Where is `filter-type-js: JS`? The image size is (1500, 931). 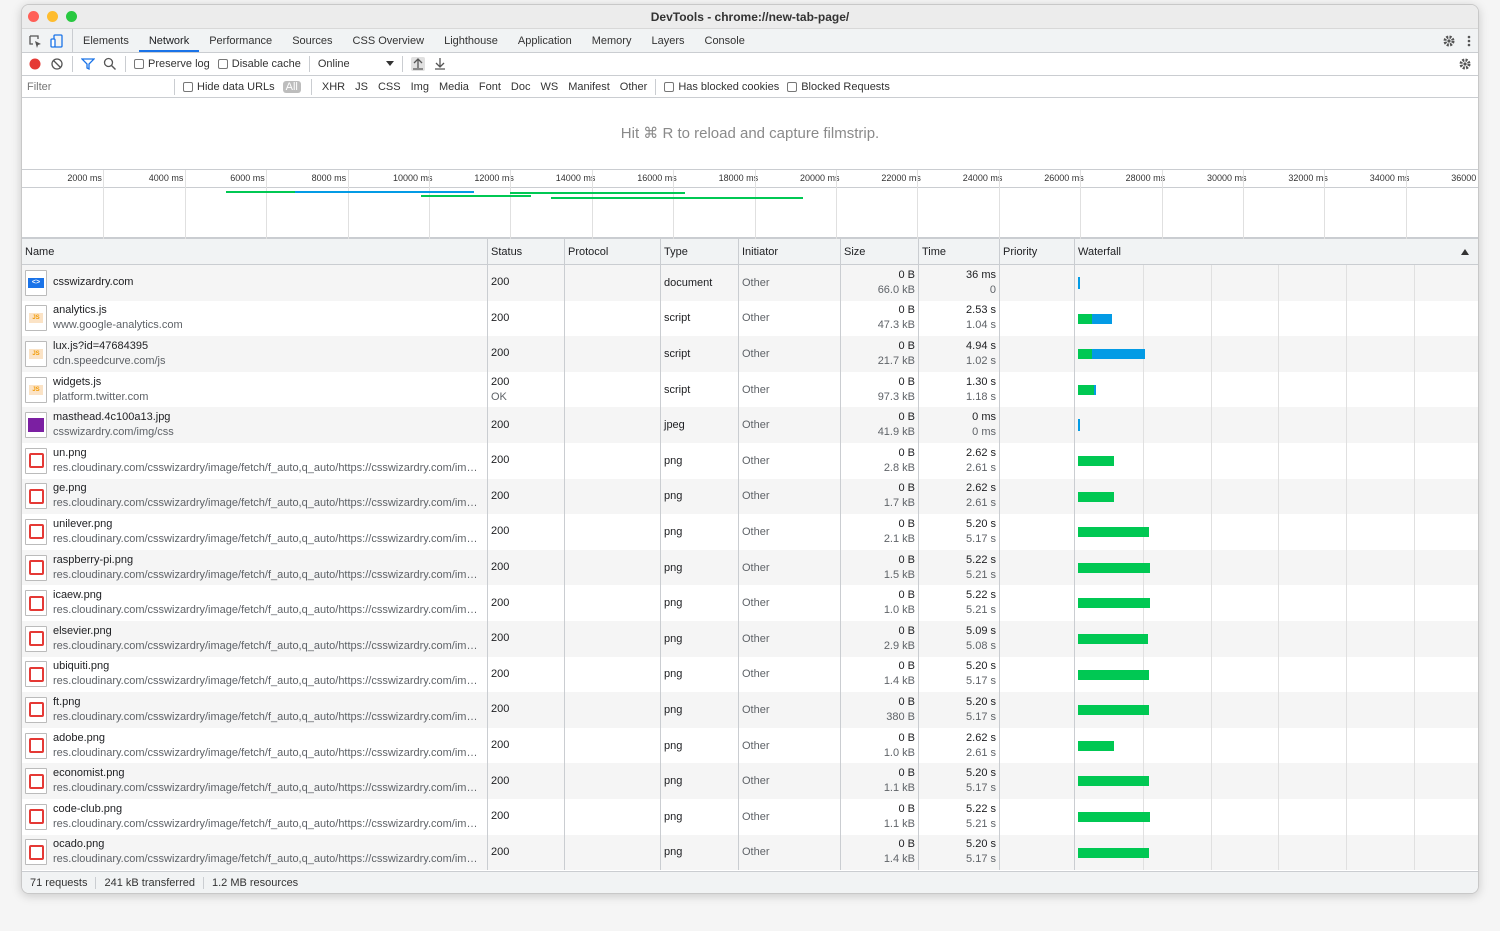 filter-type-js: JS is located at coordinates (361, 87).